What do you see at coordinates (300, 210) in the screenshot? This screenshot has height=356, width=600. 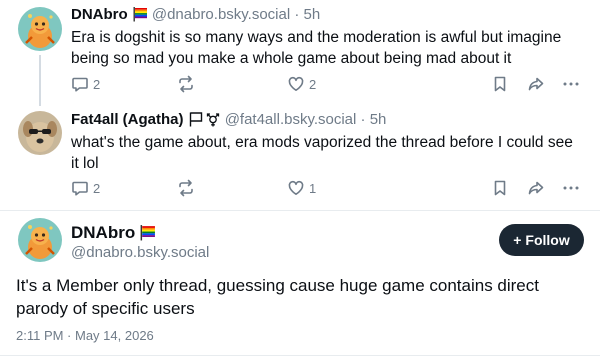 I see `divider` at bounding box center [300, 210].